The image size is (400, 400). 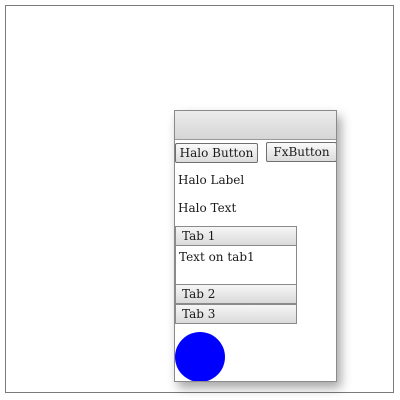 What do you see at coordinates (255, 125) in the screenshot?
I see `window-titlebar` at bounding box center [255, 125].